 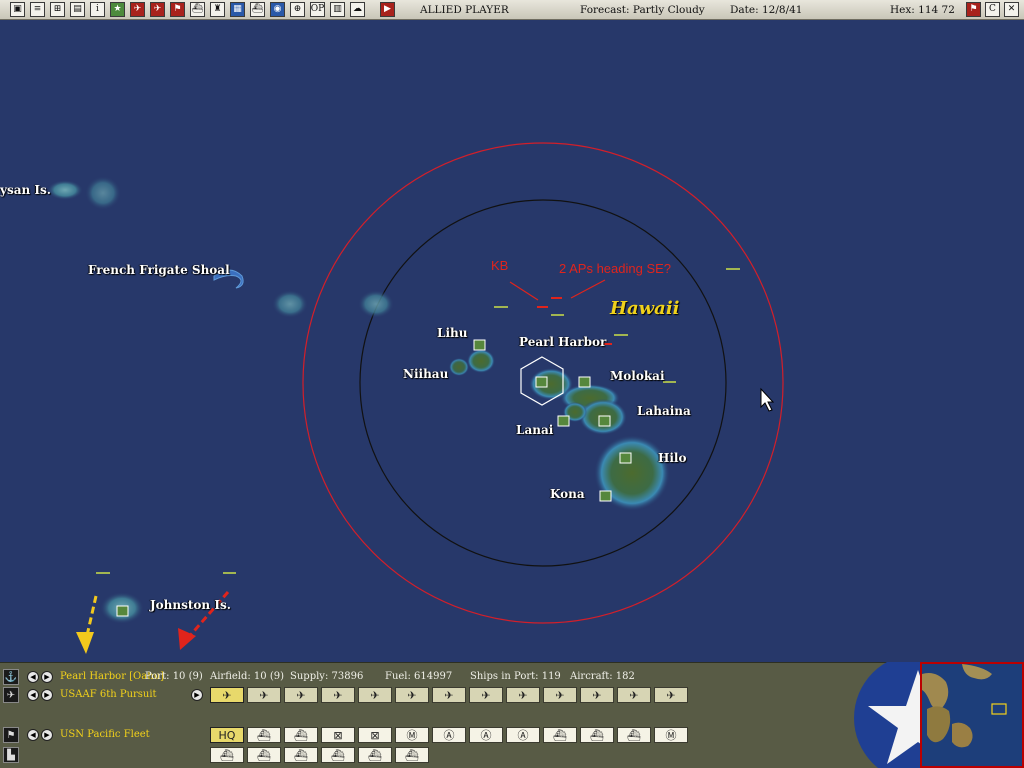 I want to click on convoy-icon: ⛴, so click(x=257, y=9).